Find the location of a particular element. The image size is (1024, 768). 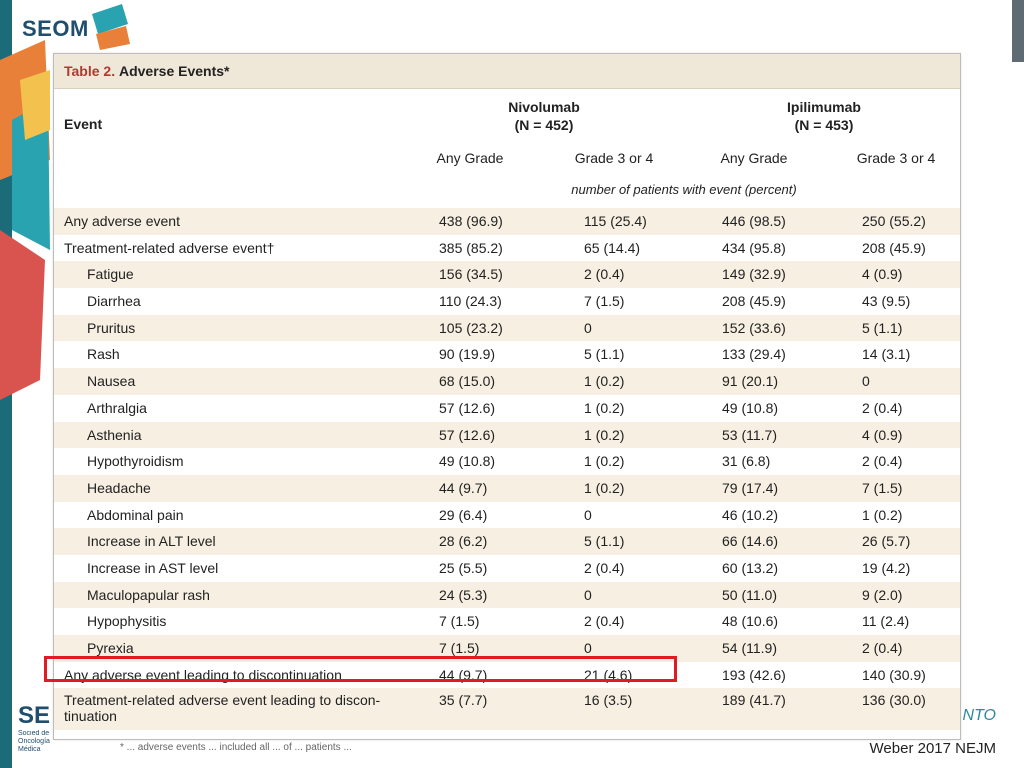

event-label: Hypophysitis is located at coordinates (127, 621).